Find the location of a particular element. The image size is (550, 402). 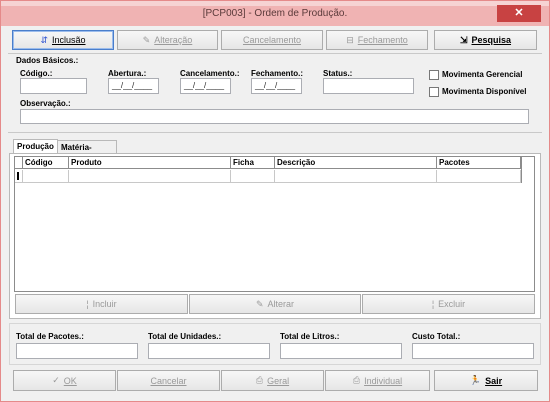

title-stripe is located at coordinates (275, 3).